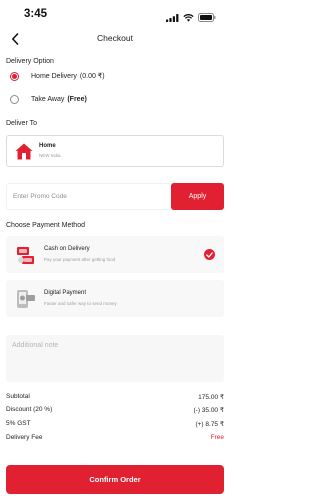  I want to click on nav-bar: Checkout, so click(115, 39).